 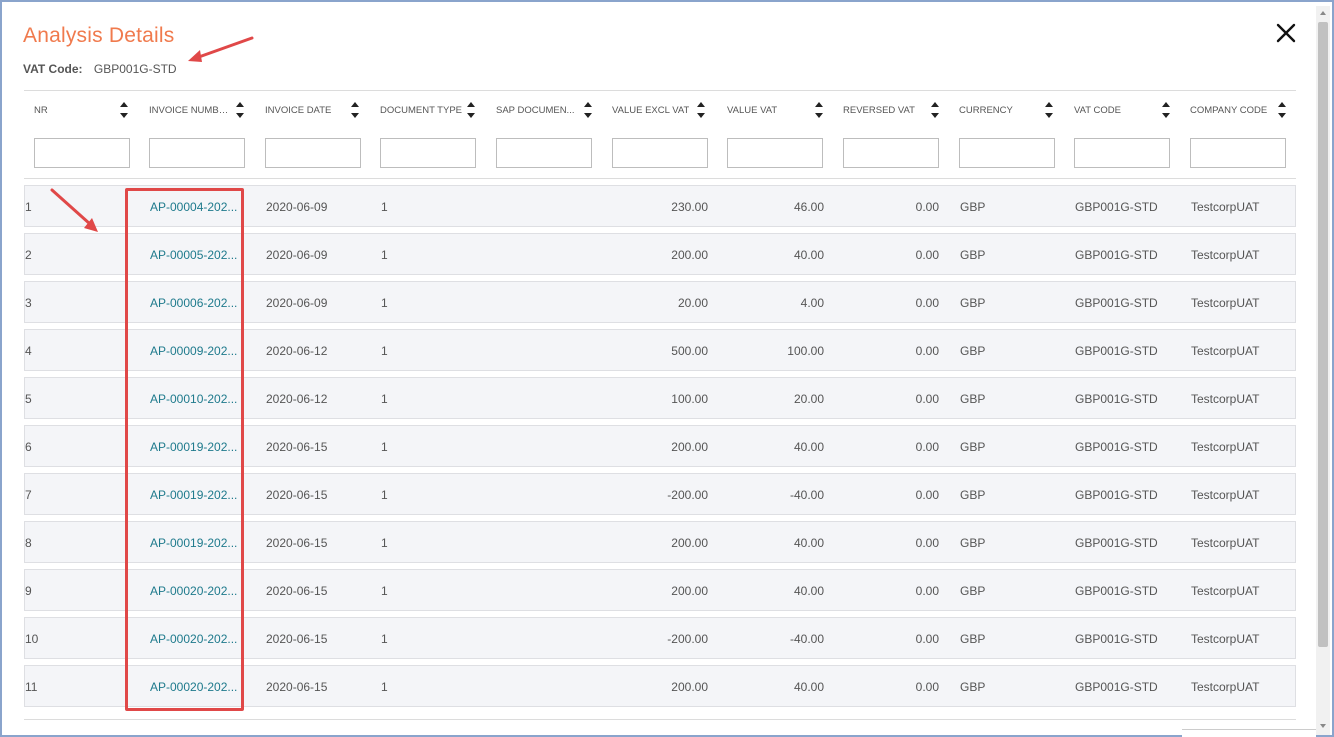 I want to click on column-header: VAT CODE, so click(x=1115, y=110).